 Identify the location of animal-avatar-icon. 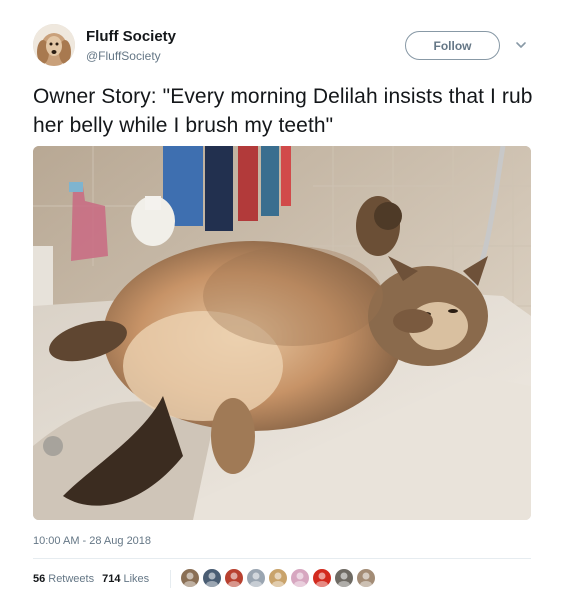
(366, 578).